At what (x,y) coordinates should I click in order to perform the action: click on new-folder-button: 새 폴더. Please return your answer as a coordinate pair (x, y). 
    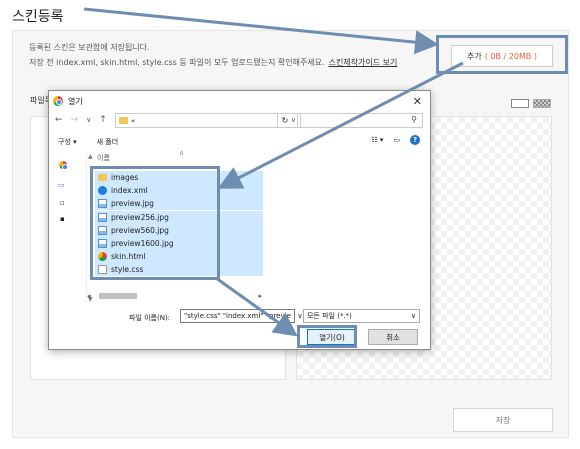
    Looking at the image, I should click on (108, 142).